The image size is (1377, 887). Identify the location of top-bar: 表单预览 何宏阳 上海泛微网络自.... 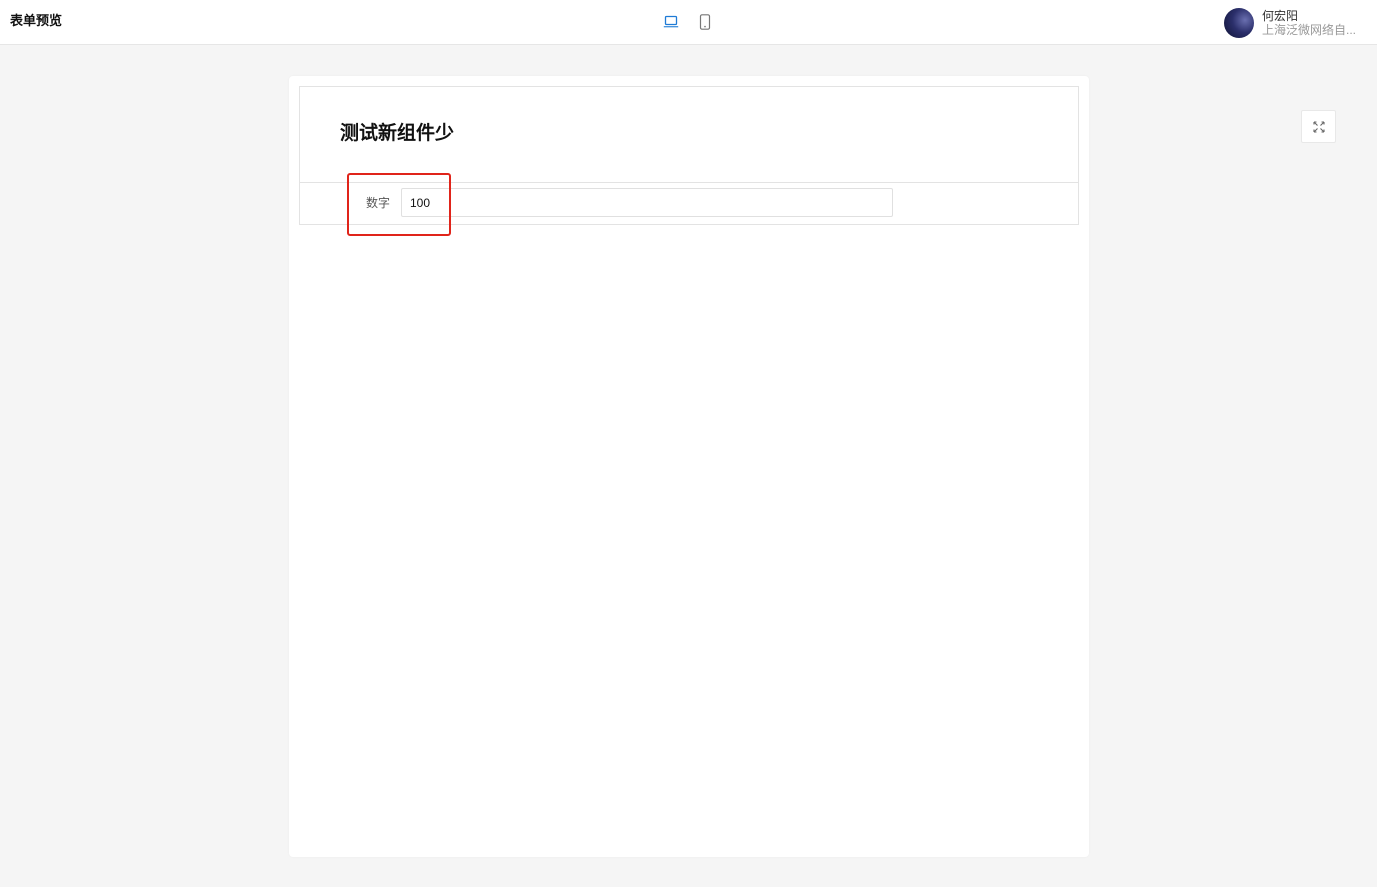
(688, 22).